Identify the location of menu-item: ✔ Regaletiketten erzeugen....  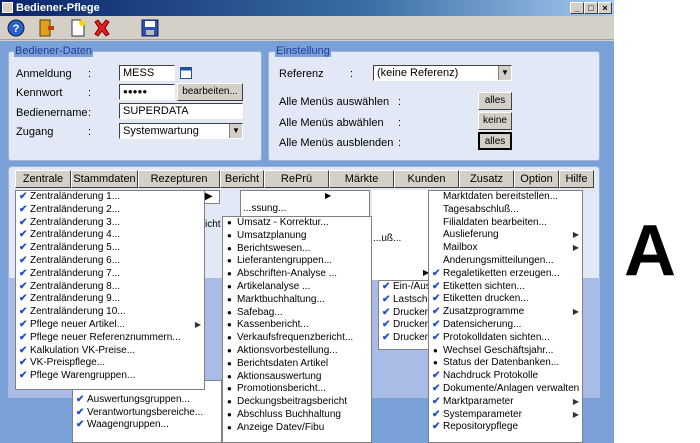
(505, 274).